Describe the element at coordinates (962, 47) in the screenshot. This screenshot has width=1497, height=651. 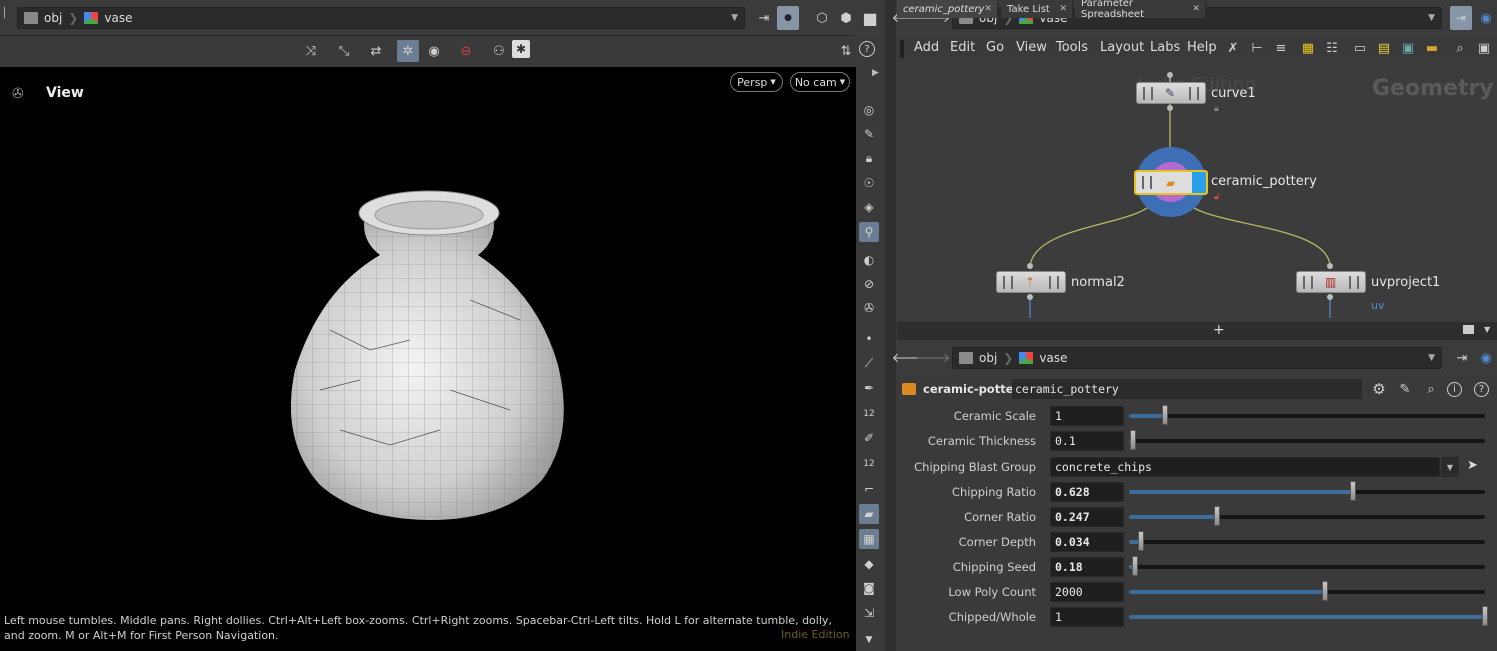
I see `menu-edit: Edit` at that location.